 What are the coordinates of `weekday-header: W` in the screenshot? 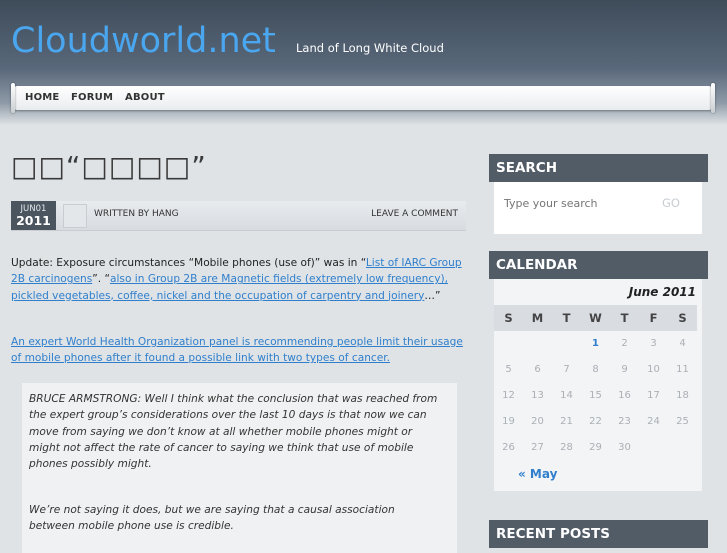 It's located at (595, 318).